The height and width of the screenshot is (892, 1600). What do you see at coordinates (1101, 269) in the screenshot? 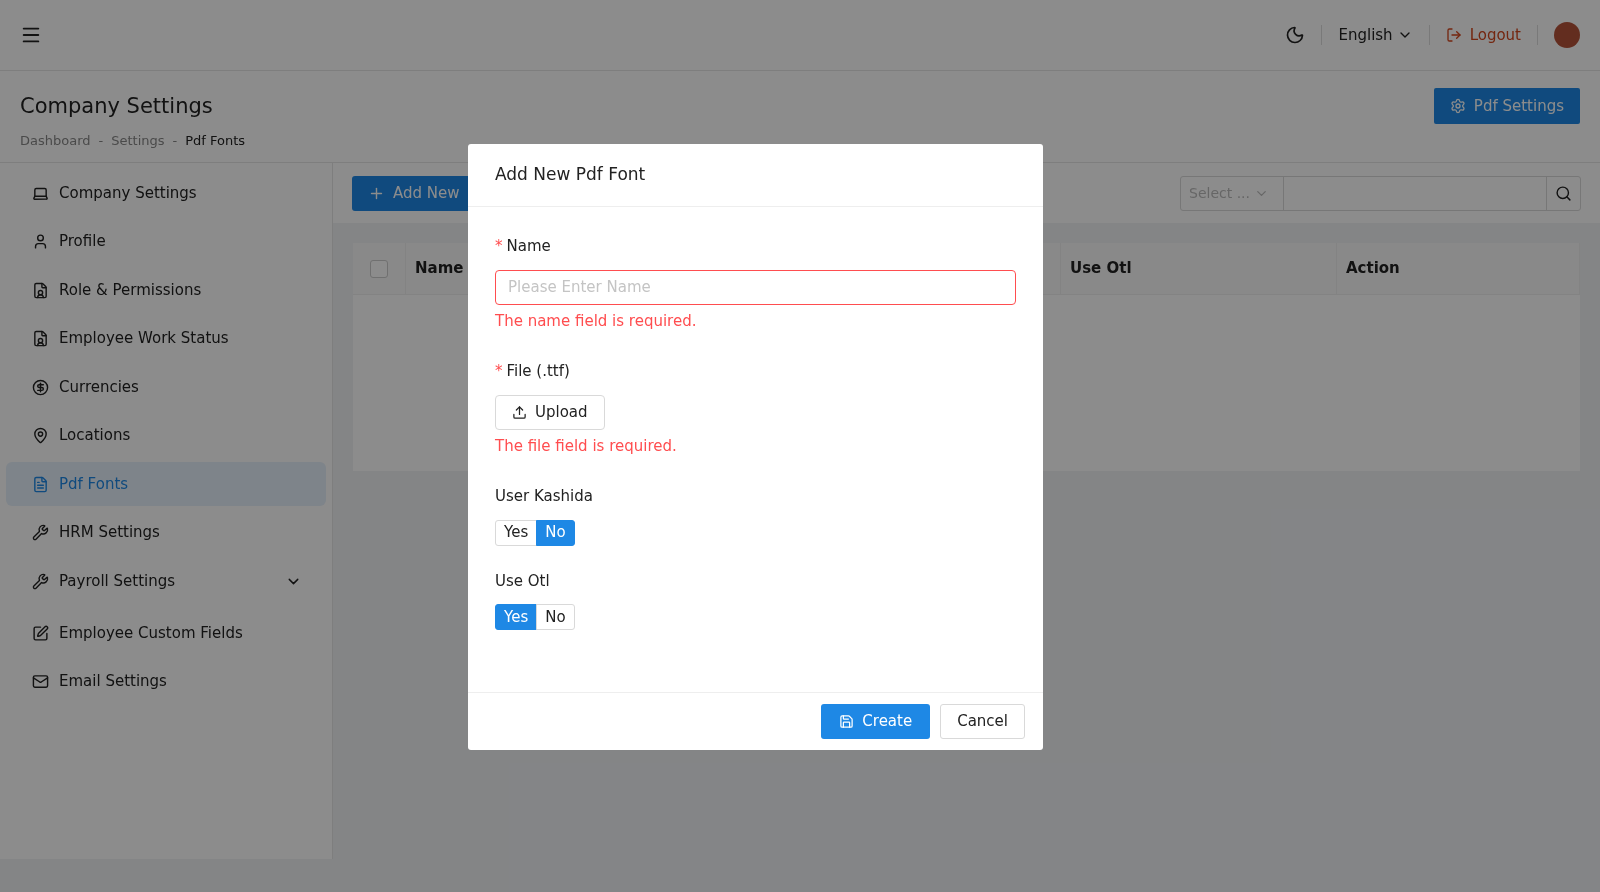
I see `column-header: Use Otl` at bounding box center [1101, 269].